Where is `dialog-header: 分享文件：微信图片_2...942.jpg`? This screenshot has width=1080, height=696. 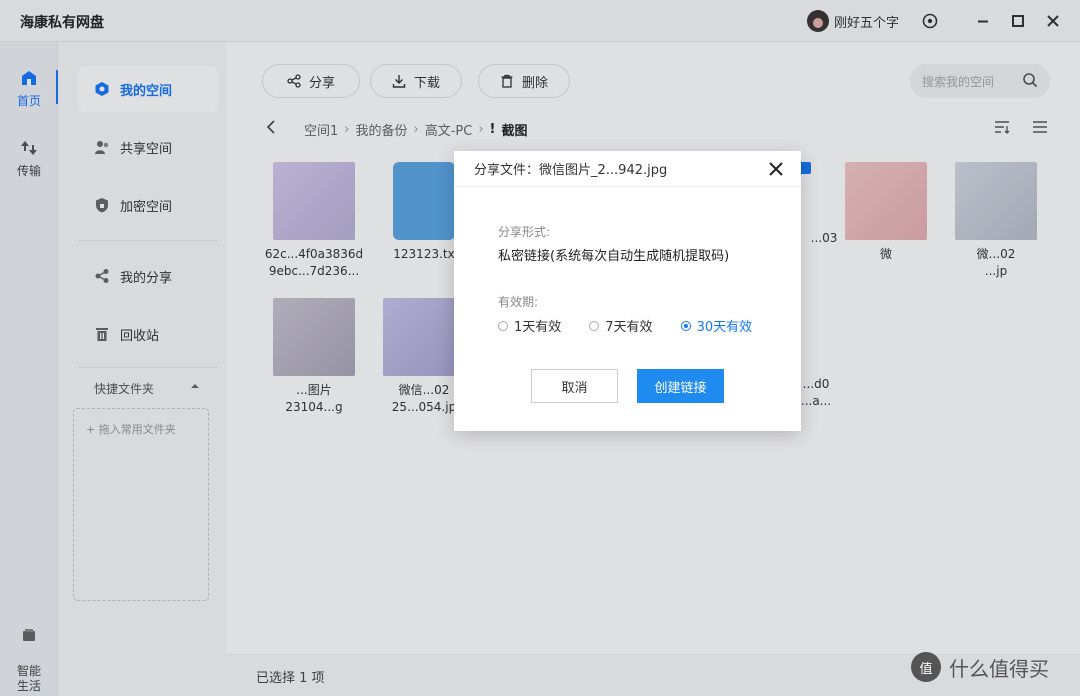
dialog-header: 分享文件：微信图片_2...942.jpg is located at coordinates (627, 169).